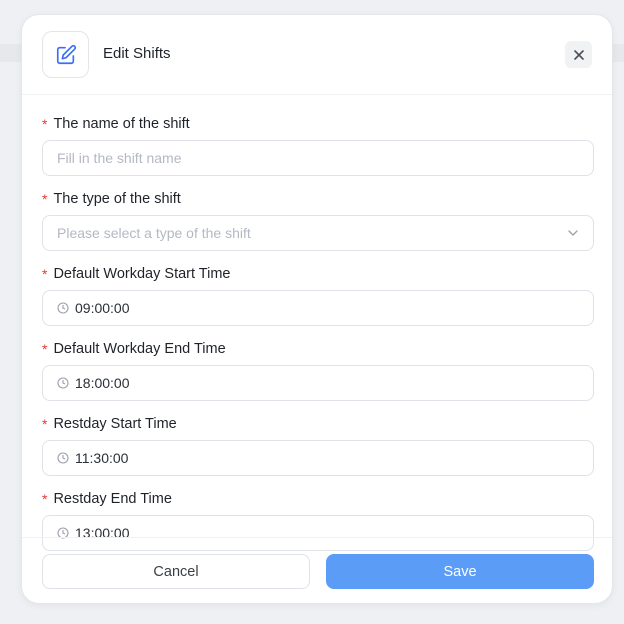 The height and width of the screenshot is (624, 624). I want to click on footer-divider, so click(317, 537).